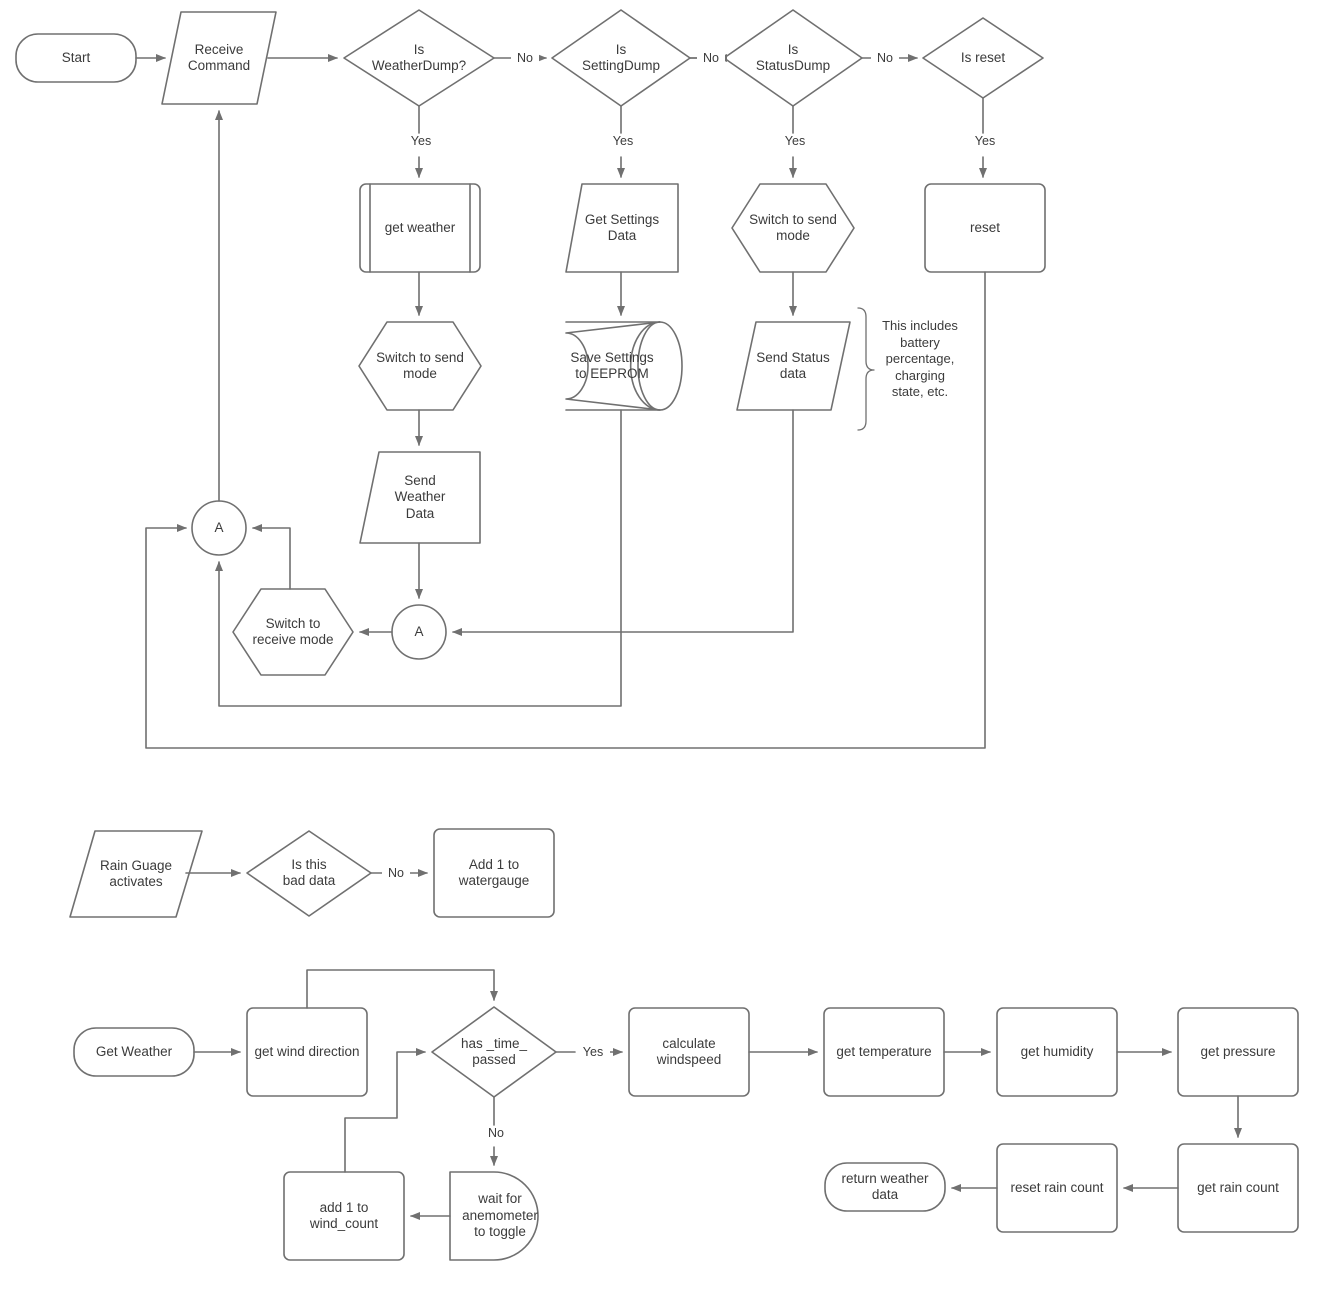 This screenshot has height=1300, width=1320. What do you see at coordinates (494, 1216) in the screenshot?
I see `node-wait-for-anemometer` at bounding box center [494, 1216].